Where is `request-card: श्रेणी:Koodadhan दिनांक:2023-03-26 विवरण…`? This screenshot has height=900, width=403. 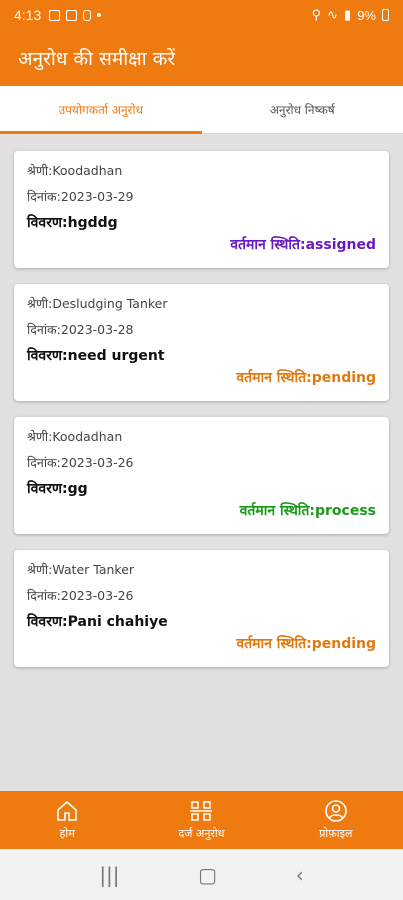
request-card: श्रेणी:Koodadhan दिनांक:2023-03-26 विवरण… is located at coordinates (201, 475).